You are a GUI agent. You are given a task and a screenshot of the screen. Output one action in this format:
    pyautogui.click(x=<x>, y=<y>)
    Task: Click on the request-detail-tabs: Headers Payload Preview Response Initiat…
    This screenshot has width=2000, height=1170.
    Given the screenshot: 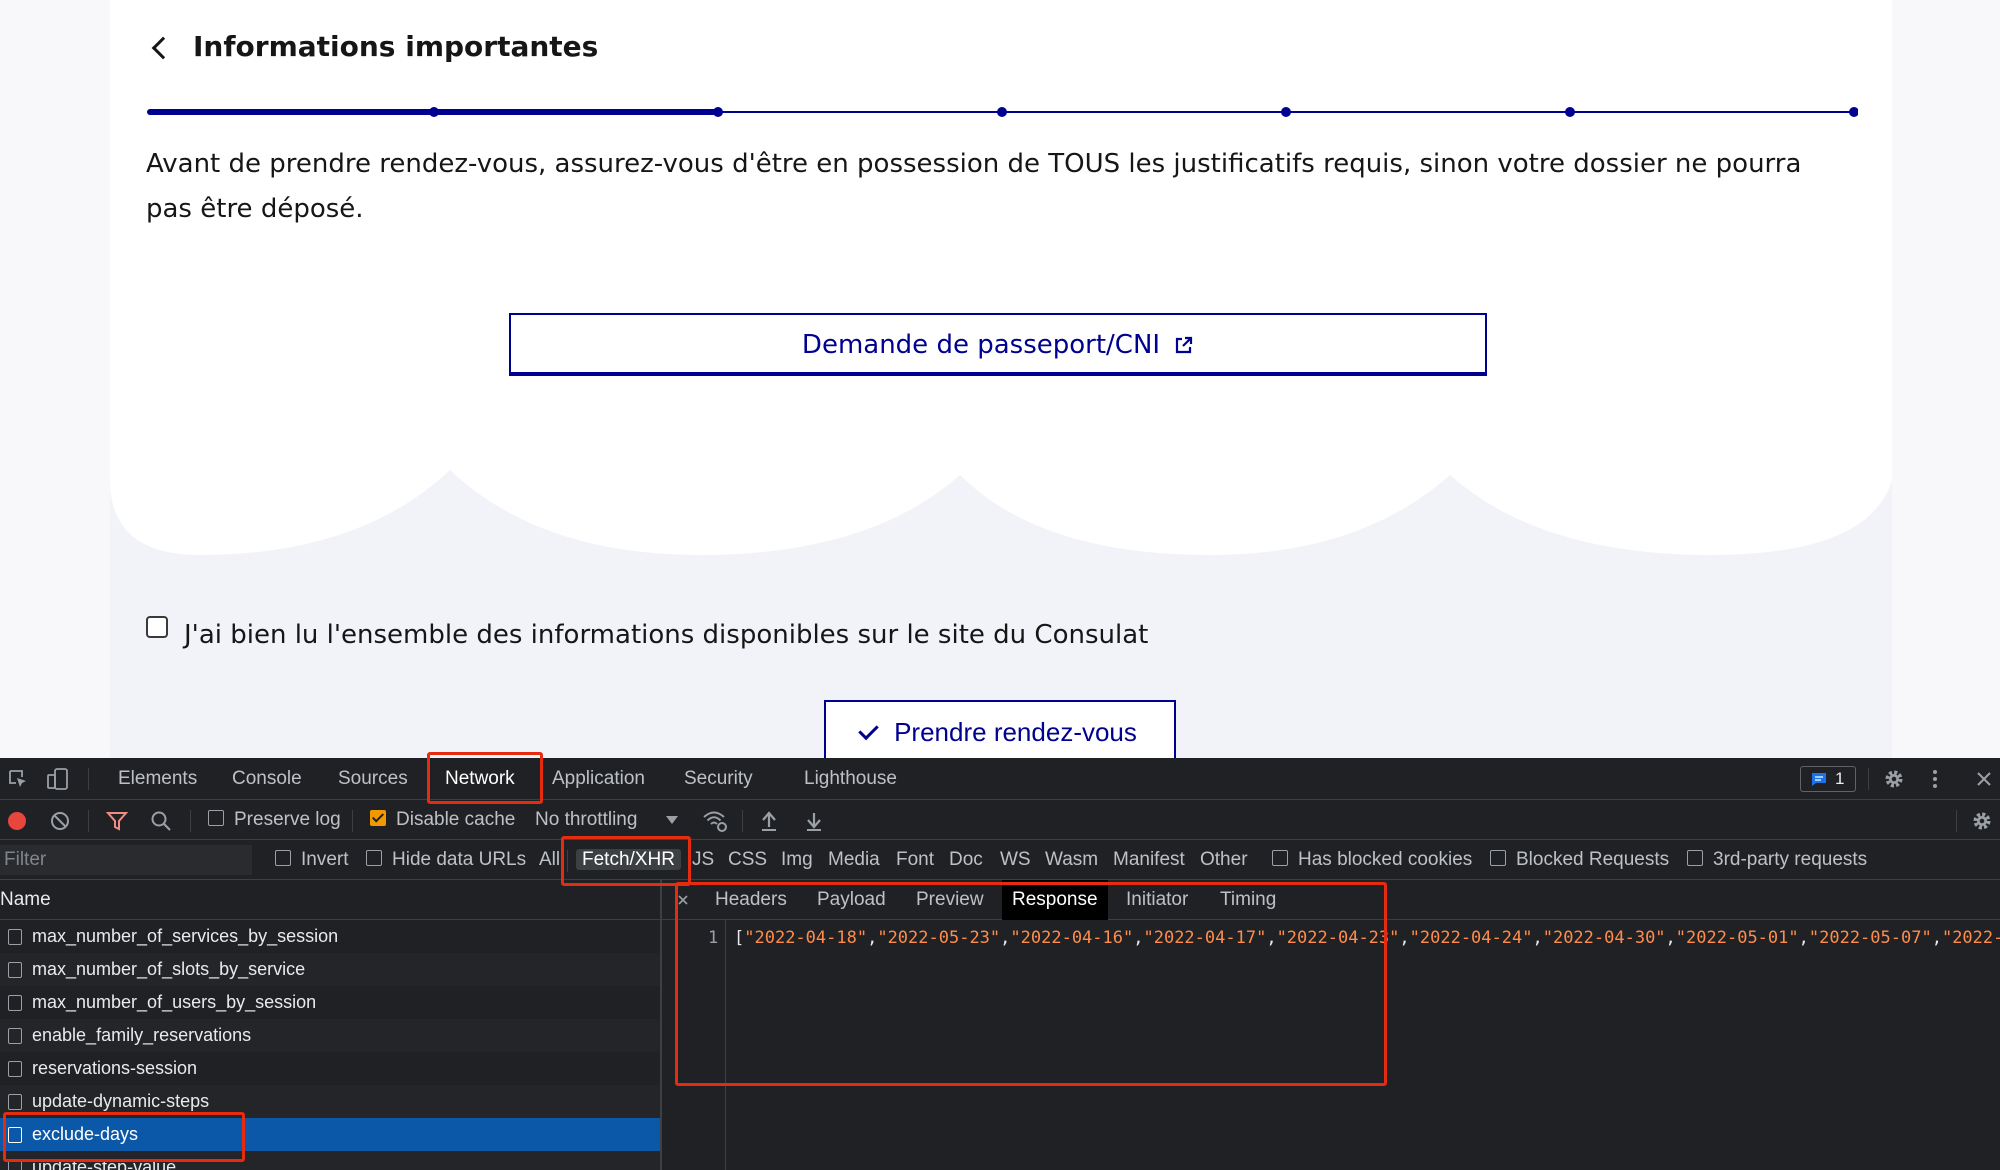 What is the action you would take?
    pyautogui.click(x=1331, y=900)
    